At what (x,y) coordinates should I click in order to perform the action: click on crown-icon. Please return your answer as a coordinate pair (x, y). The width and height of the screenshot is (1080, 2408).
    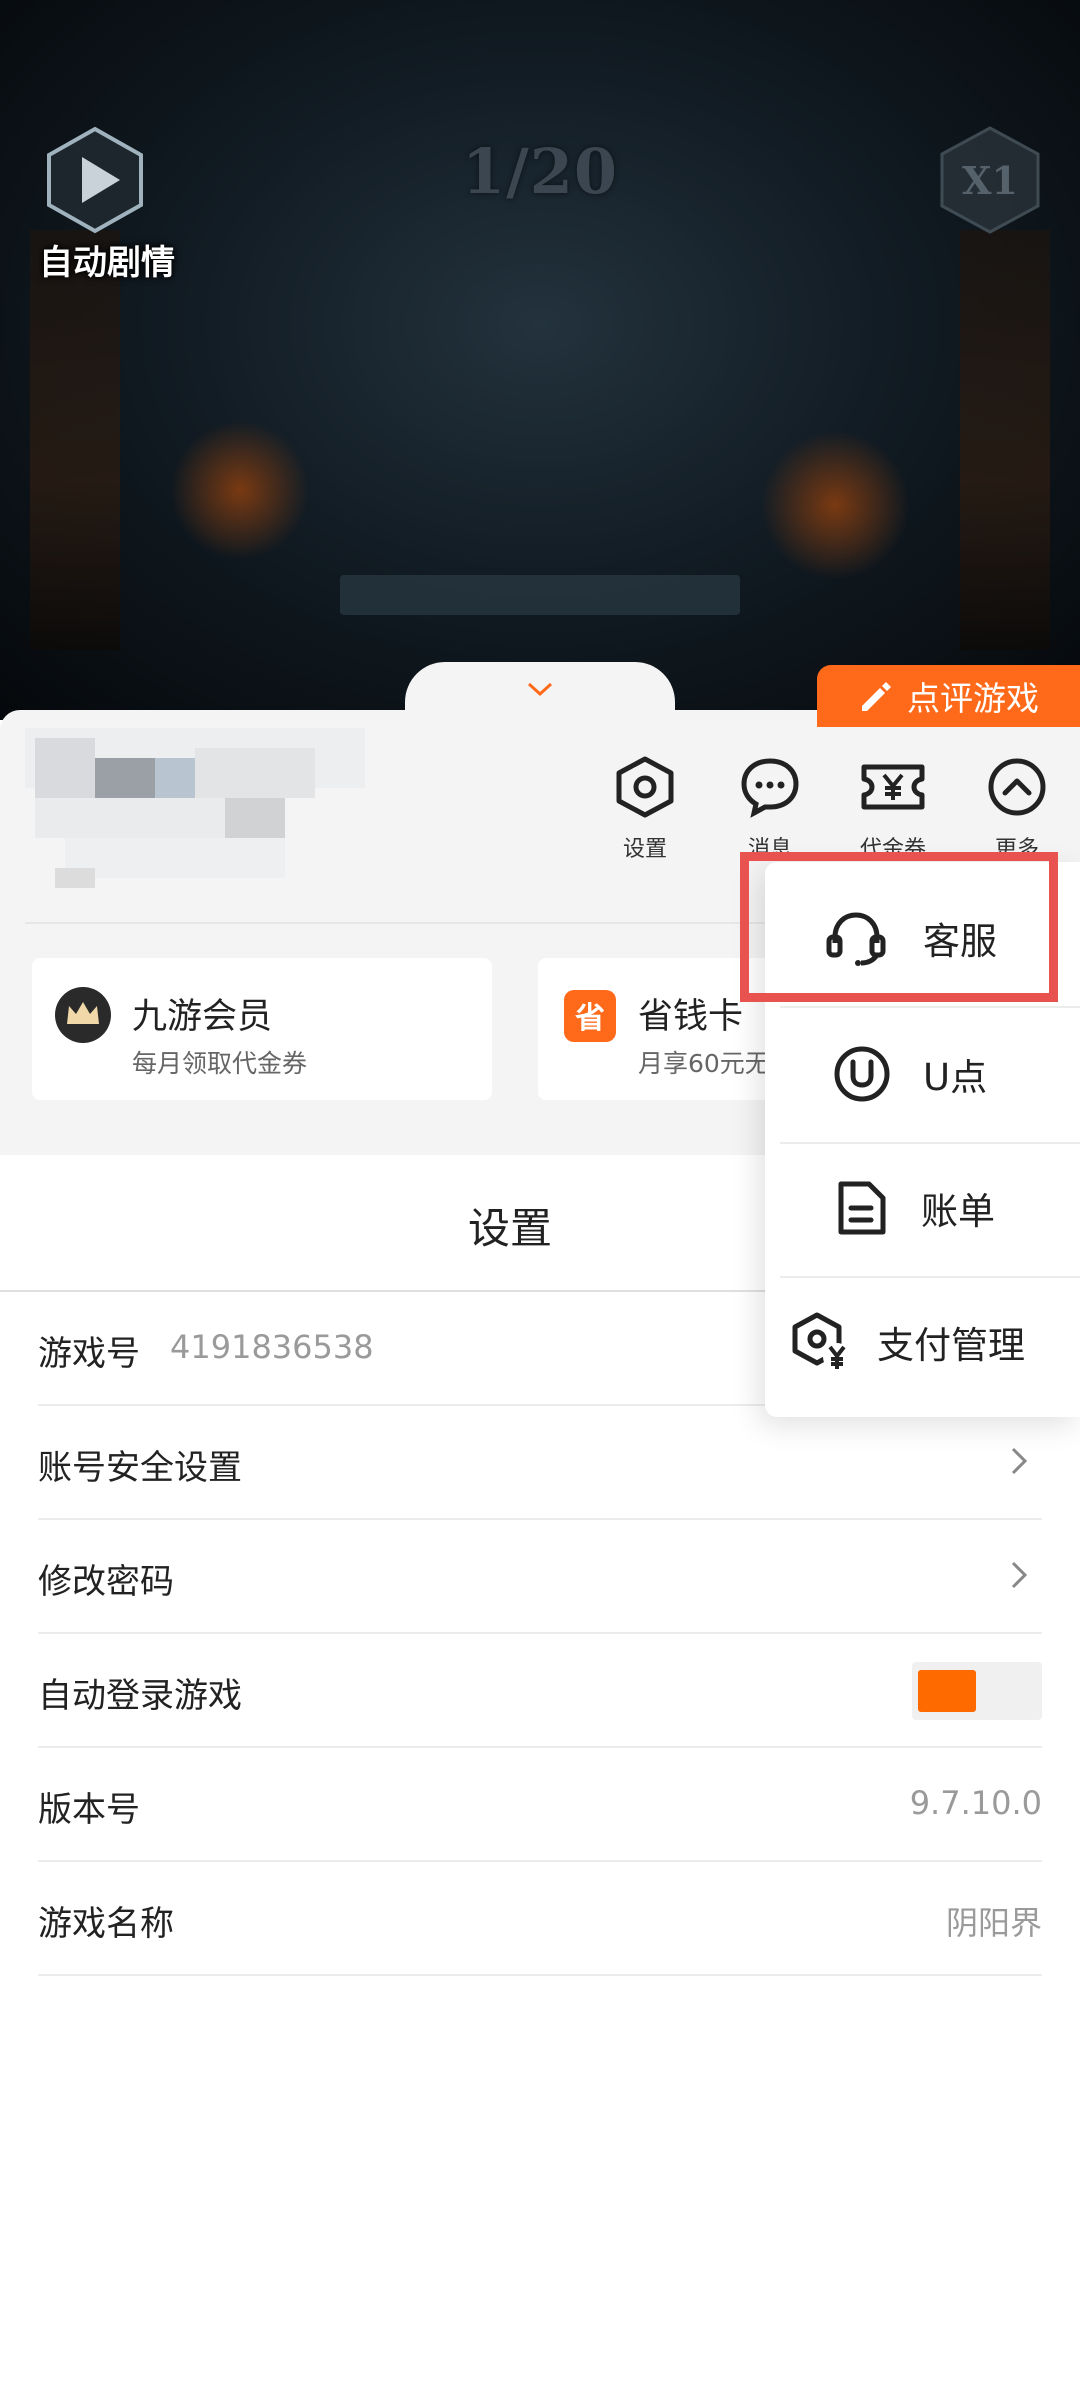
    Looking at the image, I should click on (83, 1015).